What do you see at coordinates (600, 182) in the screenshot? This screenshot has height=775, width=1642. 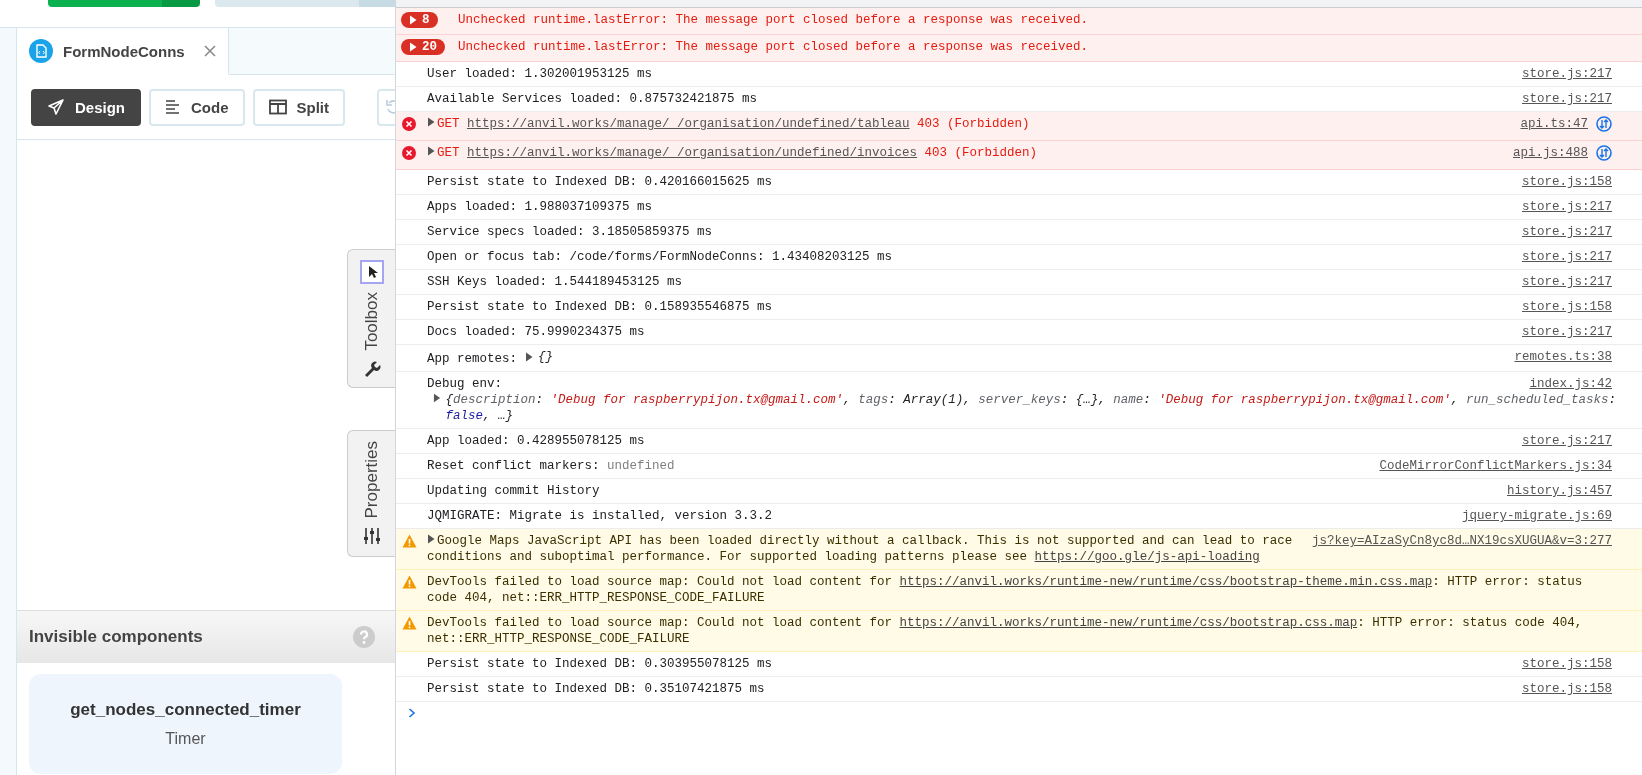 I see `console-message: Persist state to Indexed DB: 0.420166015625 ms` at bounding box center [600, 182].